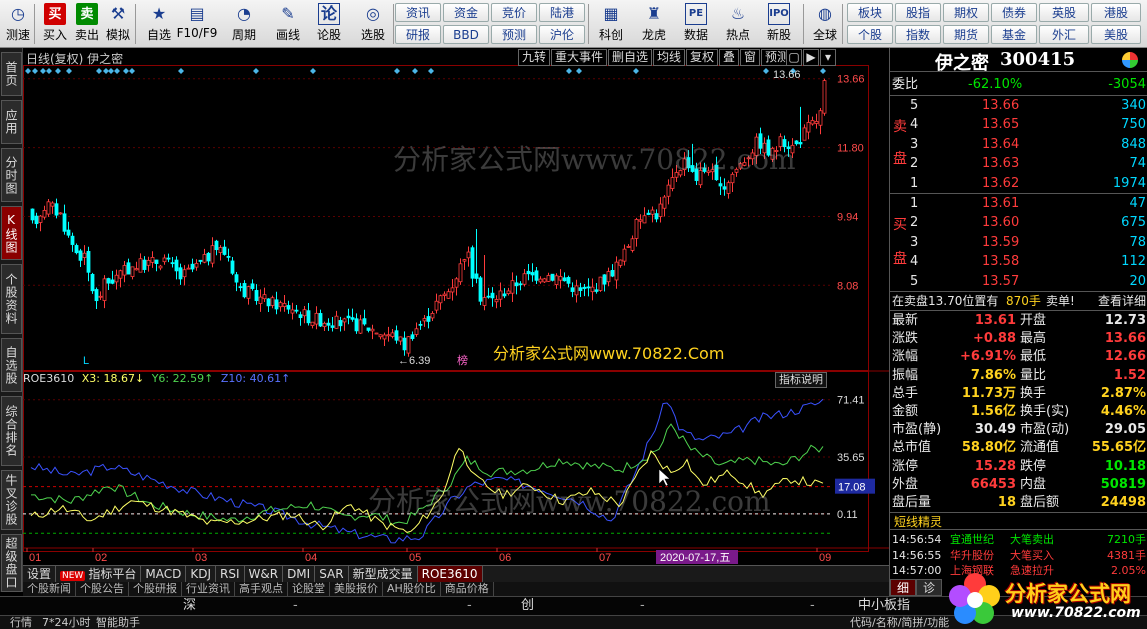 The height and width of the screenshot is (629, 1147). Describe the element at coordinates (299, 574) in the screenshot. I see `indicator-tab: DMI` at that location.